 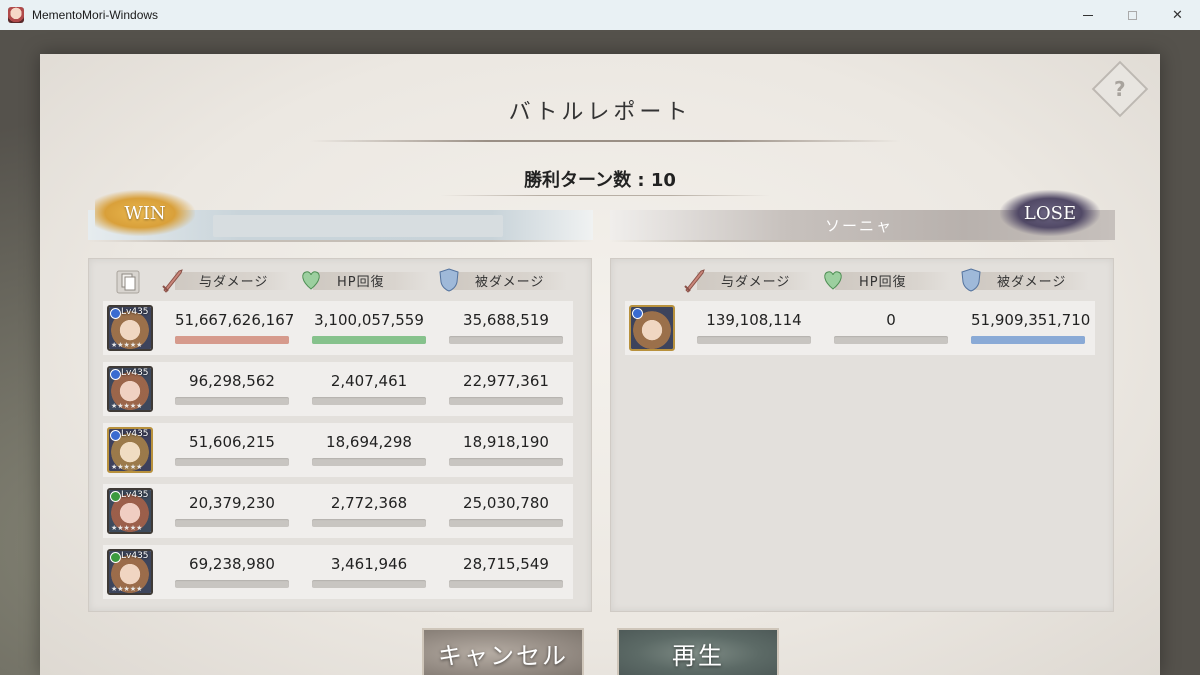 What do you see at coordinates (1120, 88) in the screenshot?
I see `question-icon: ?` at bounding box center [1120, 88].